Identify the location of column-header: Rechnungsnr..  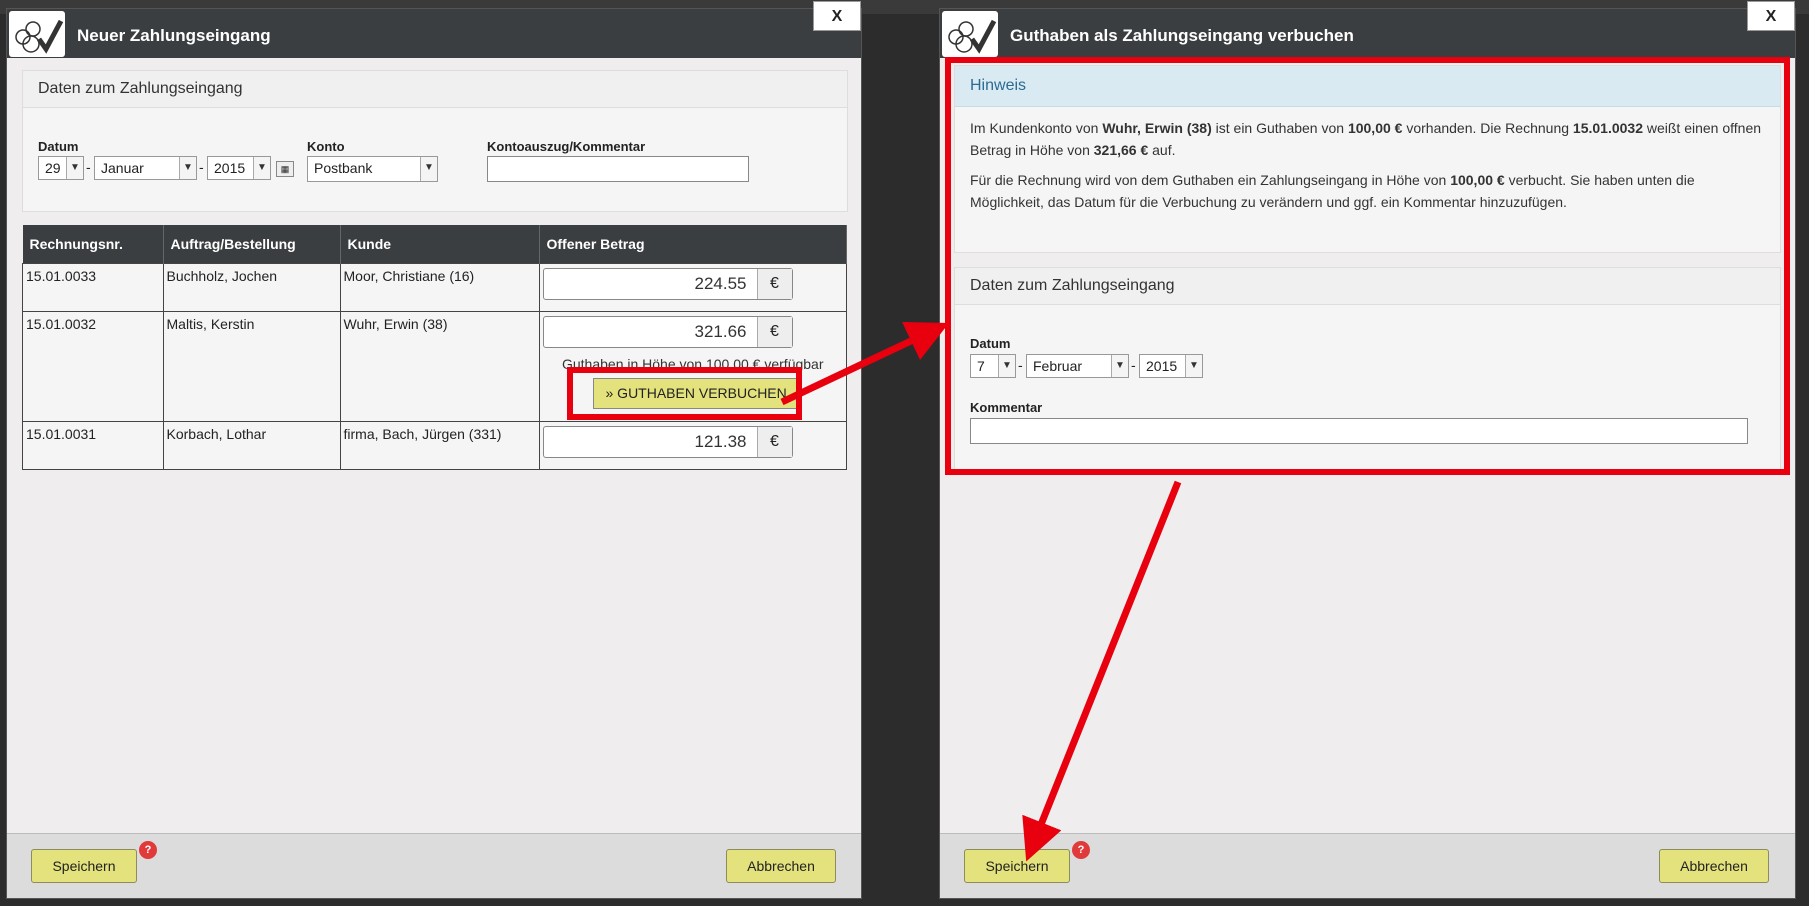
(93, 244).